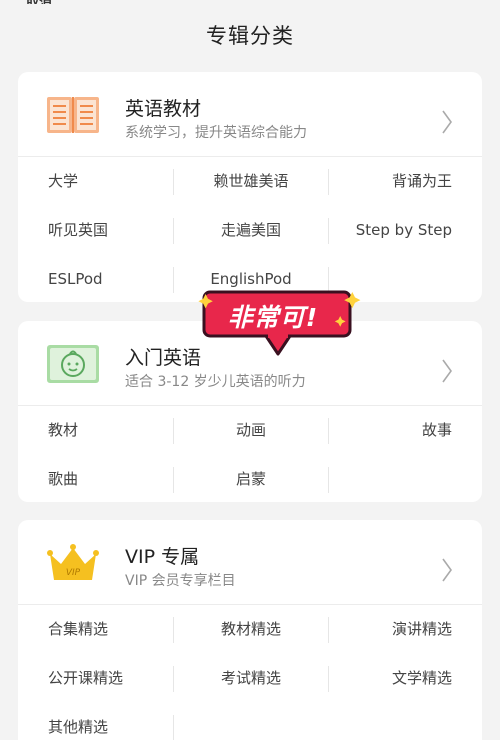  I want to click on subcategory-link: 歌曲, so click(63, 479).